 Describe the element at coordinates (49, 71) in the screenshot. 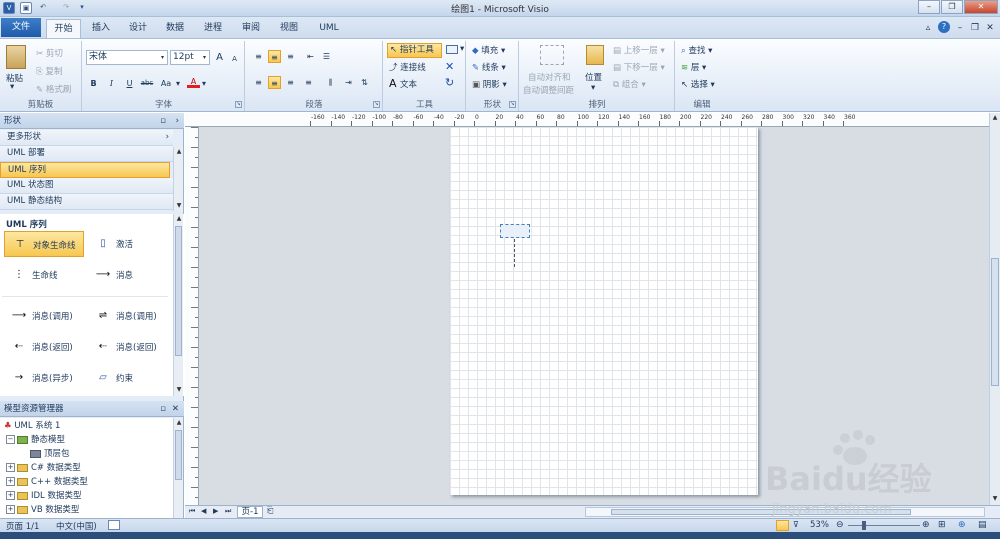

I see `copy-button: ⎘ 复制` at that location.